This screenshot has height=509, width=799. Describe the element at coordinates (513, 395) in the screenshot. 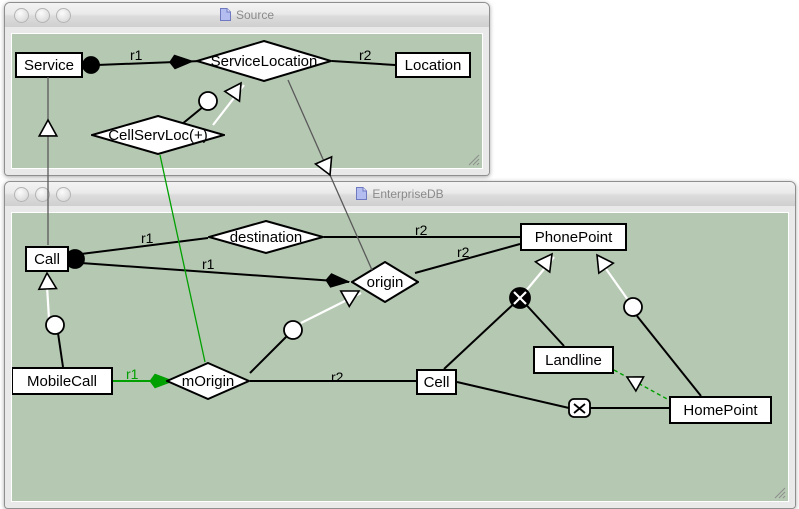

I see `edge-cell-boxedx` at that location.